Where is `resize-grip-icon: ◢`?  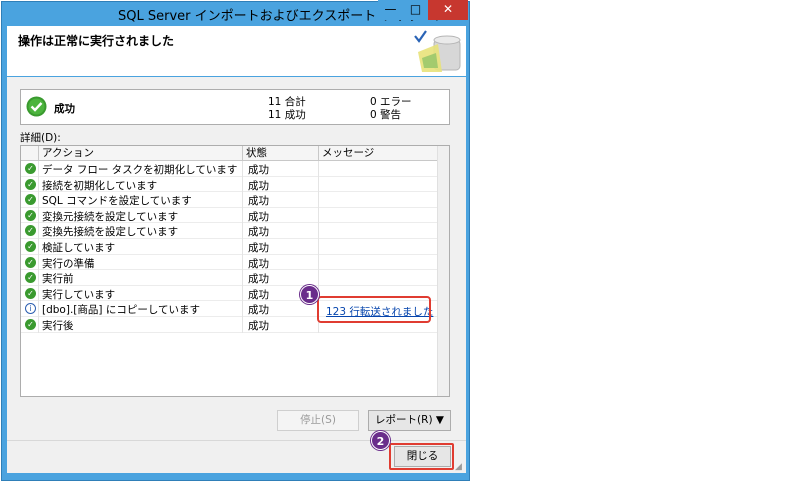 resize-grip-icon: ◢ is located at coordinates (458, 467).